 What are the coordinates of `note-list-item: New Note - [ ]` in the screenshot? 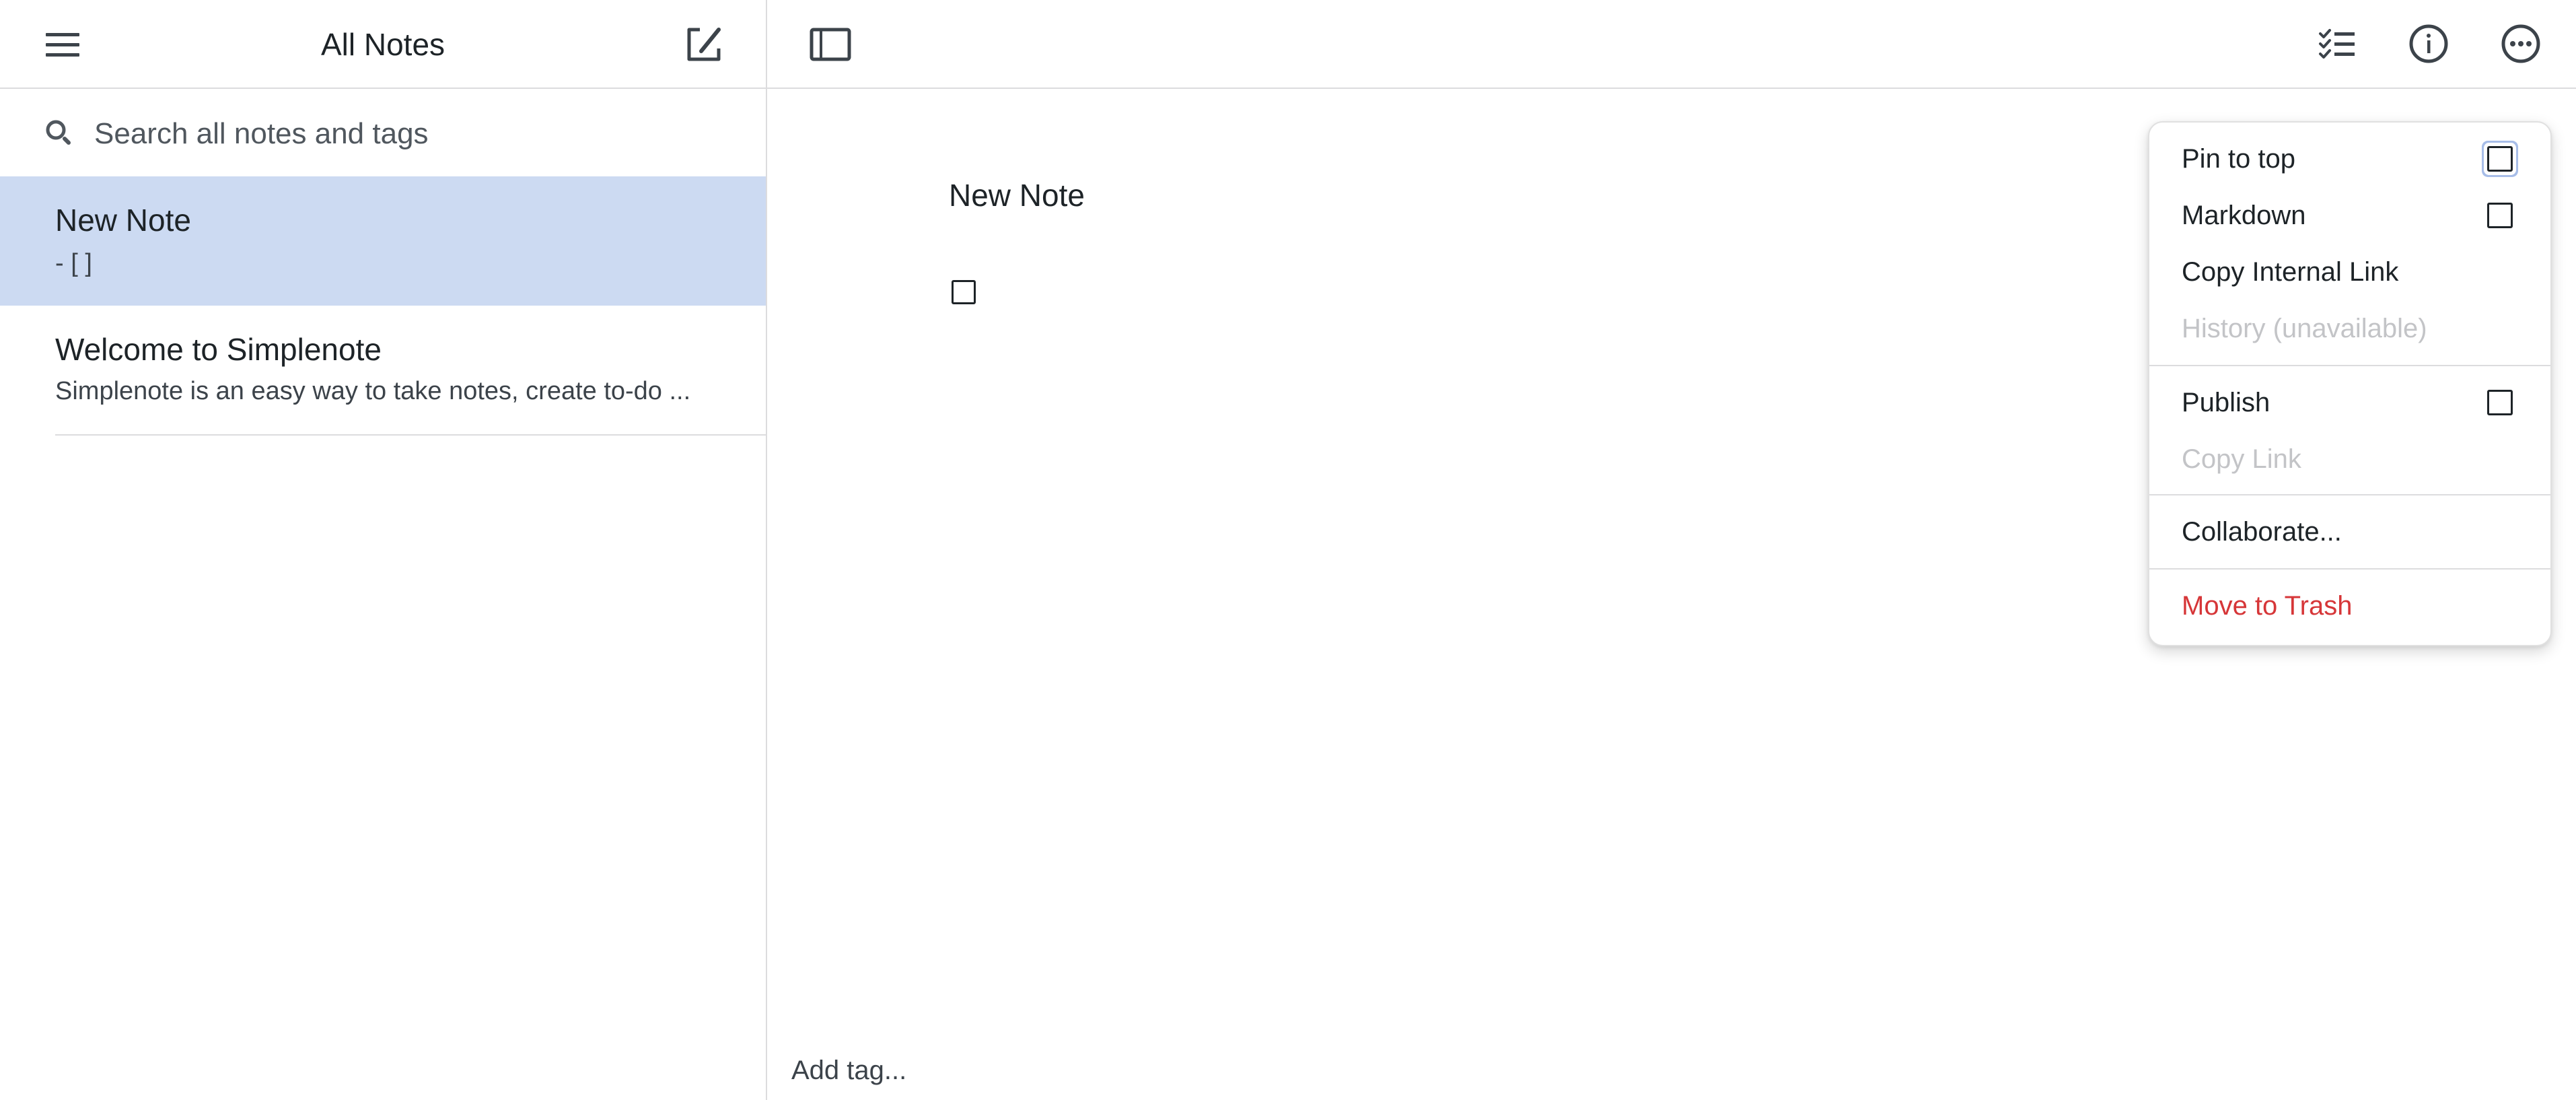 It's located at (383, 241).